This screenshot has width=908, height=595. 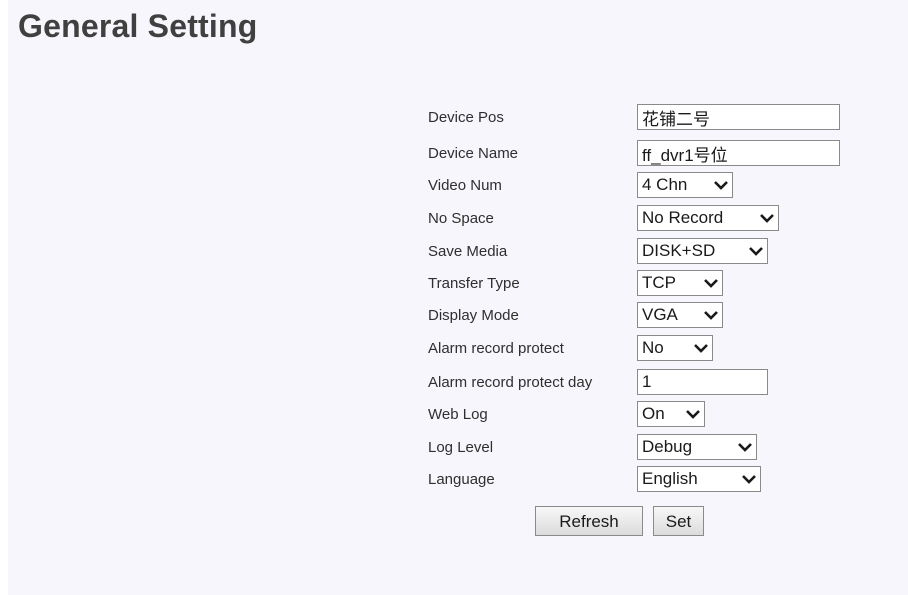 What do you see at coordinates (667, 446) in the screenshot?
I see `log-level-selected: Debug` at bounding box center [667, 446].